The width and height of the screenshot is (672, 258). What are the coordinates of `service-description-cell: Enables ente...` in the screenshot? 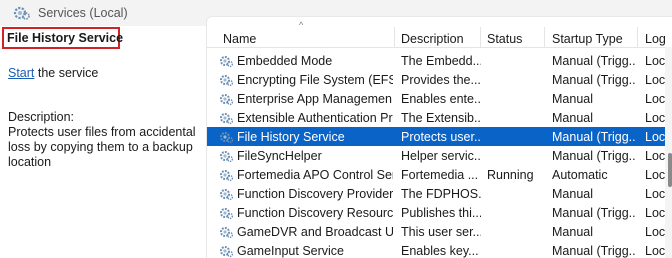 It's located at (441, 99).